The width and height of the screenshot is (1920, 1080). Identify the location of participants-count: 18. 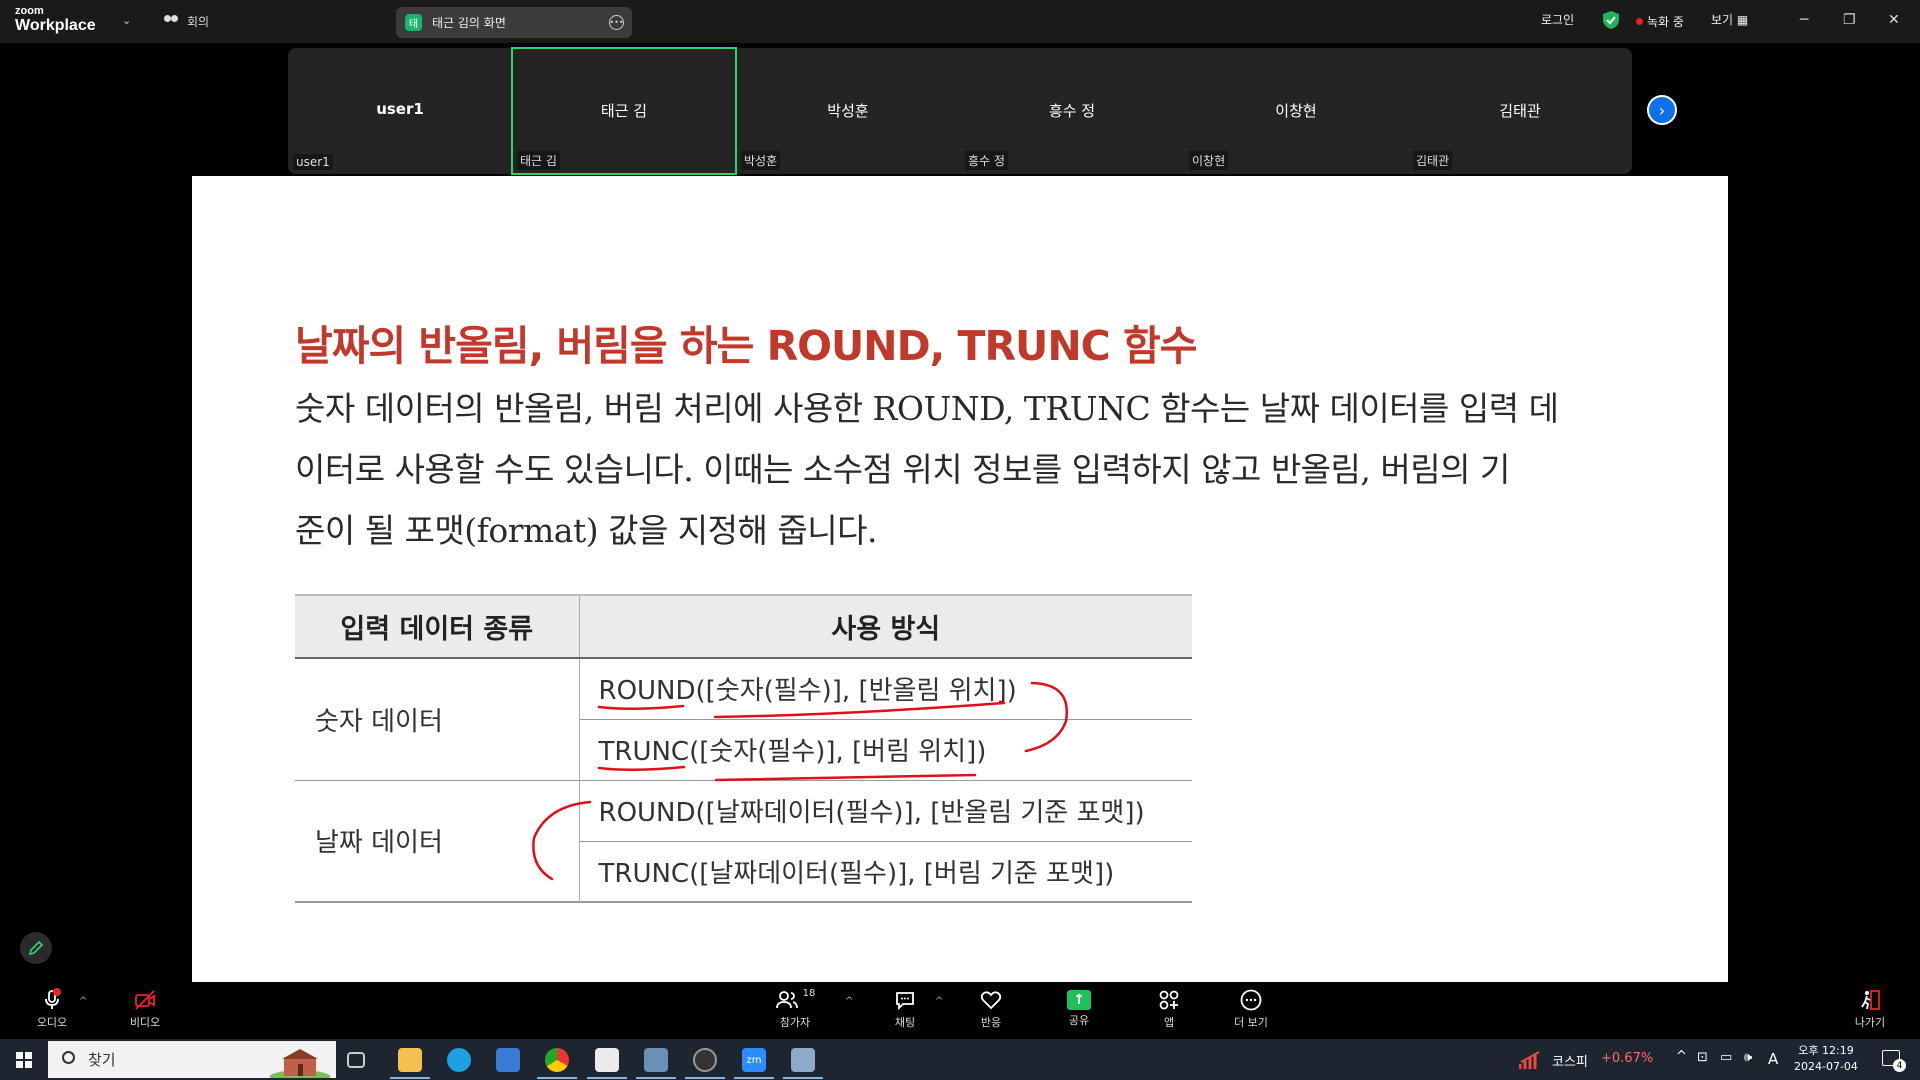
(809, 993).